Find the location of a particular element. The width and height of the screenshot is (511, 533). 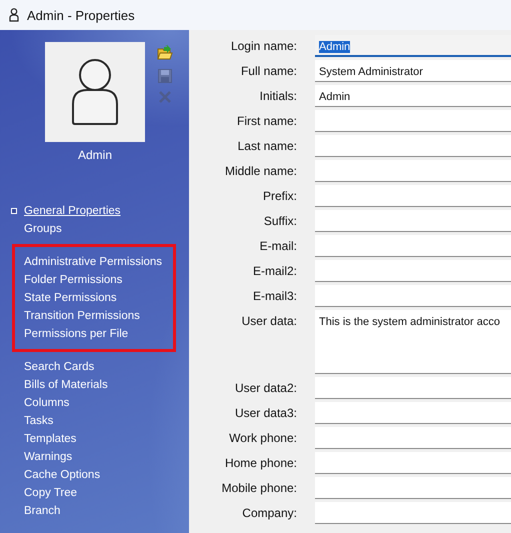

sidebar-item: Cache Options is located at coordinates (62, 475).